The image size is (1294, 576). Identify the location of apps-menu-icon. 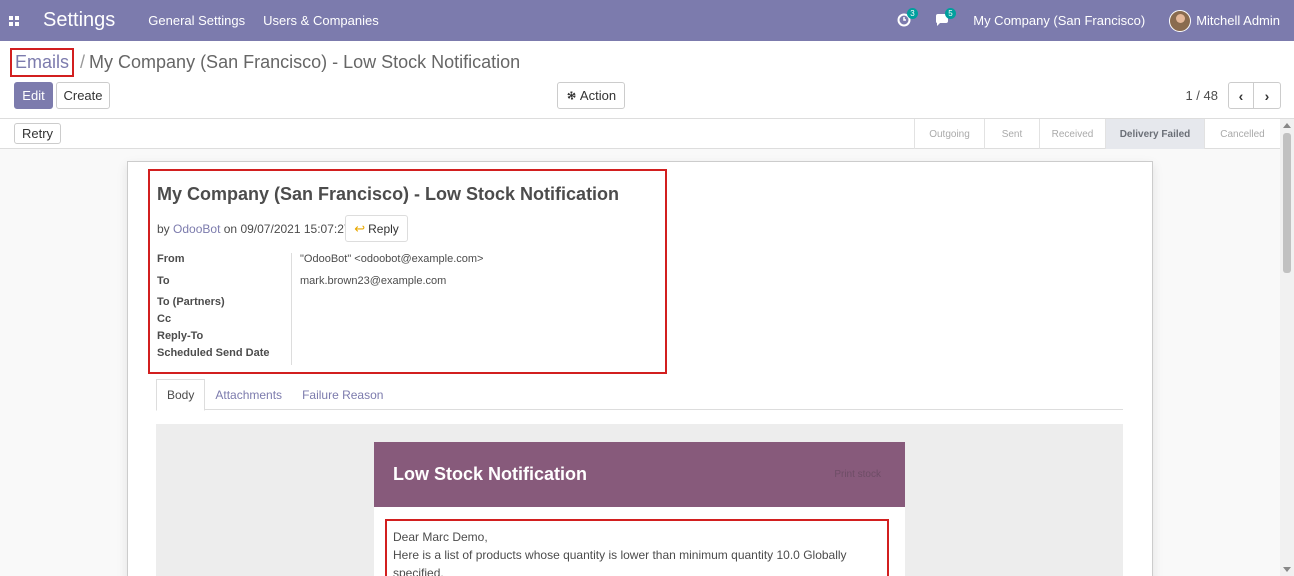
(14, 20).